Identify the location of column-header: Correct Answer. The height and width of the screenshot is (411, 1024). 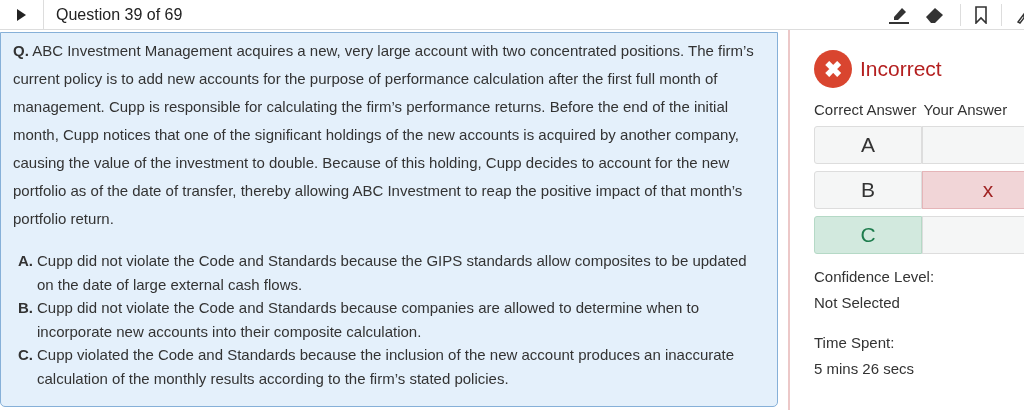
(865, 110).